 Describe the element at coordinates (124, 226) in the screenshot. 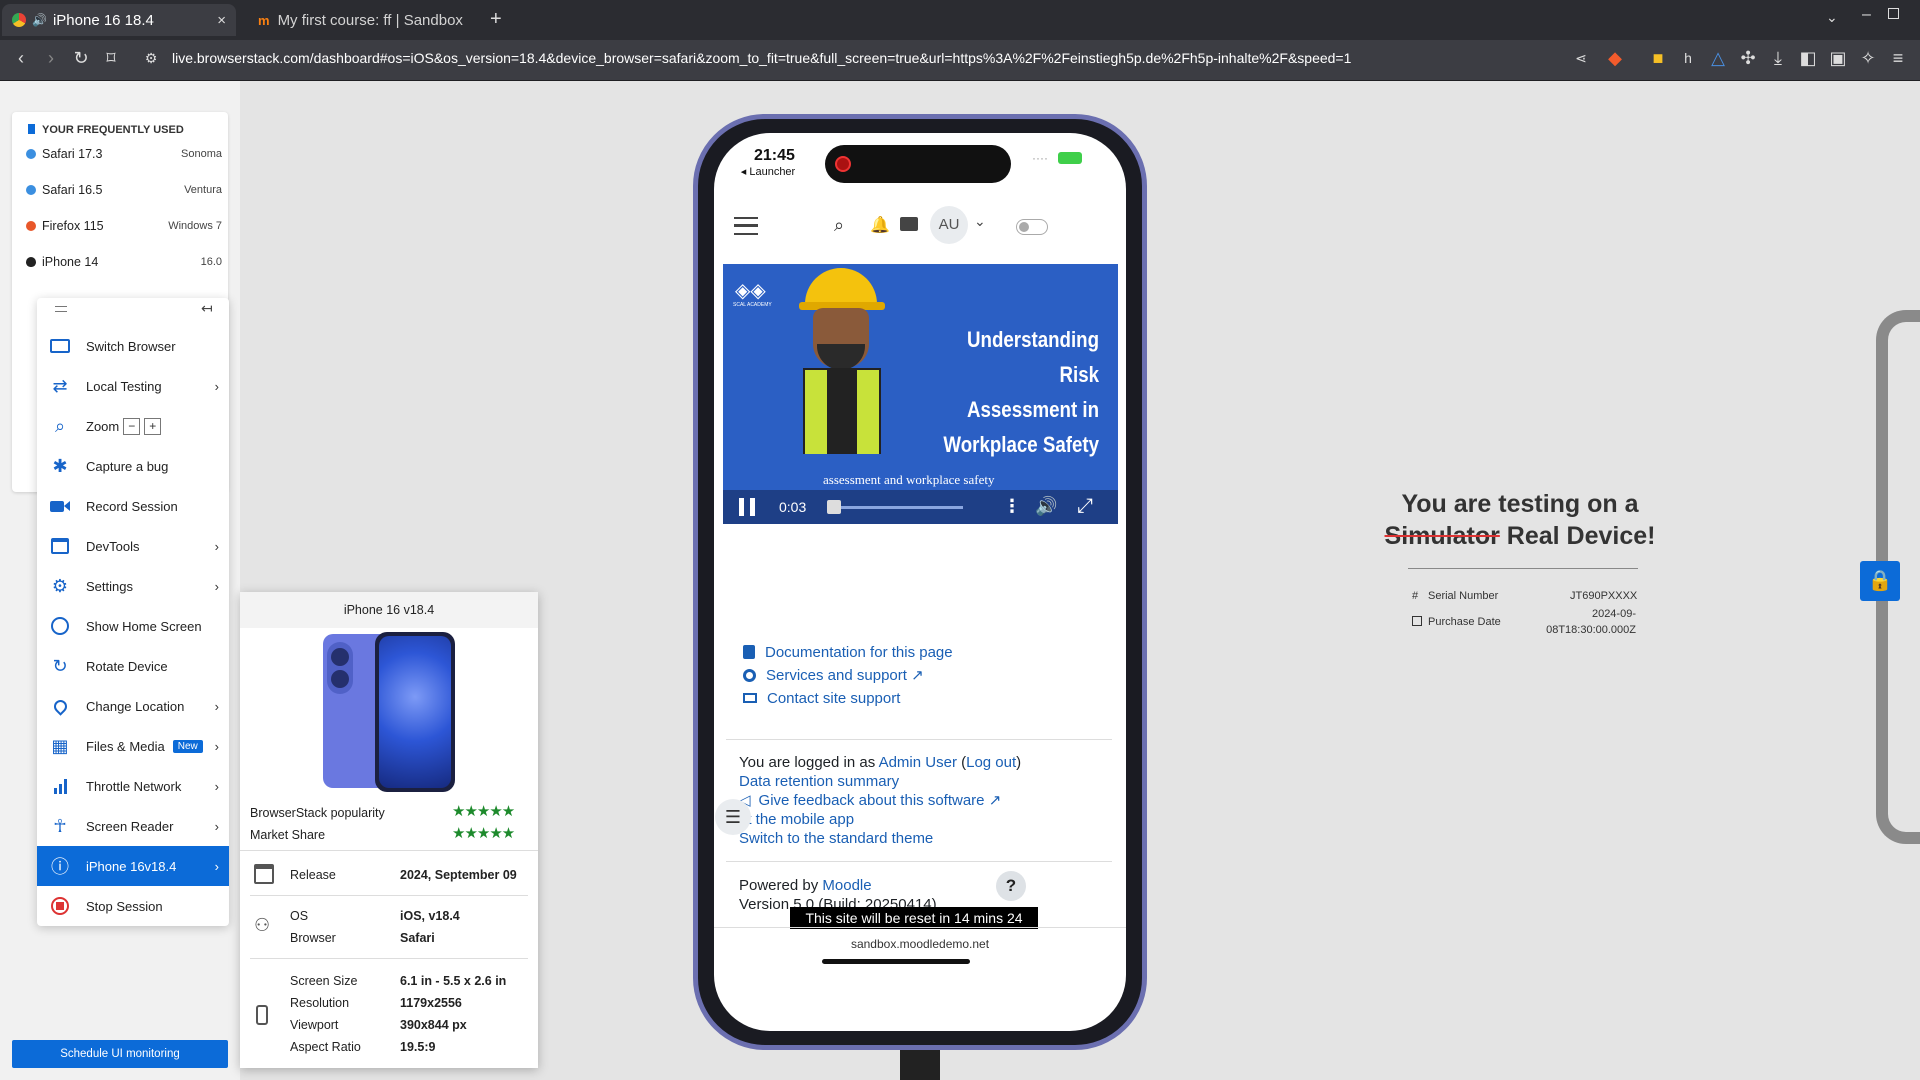

I see `frequent-item: Firefox 115 Windows 7` at that location.